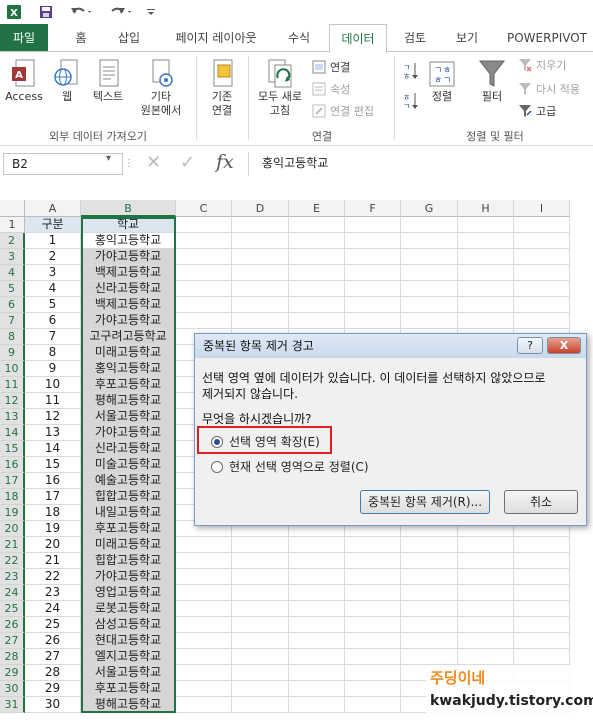 Image resolution: width=593 pixels, height=723 pixels. Describe the element at coordinates (12, 433) in the screenshot. I see `row-header: 14` at that location.